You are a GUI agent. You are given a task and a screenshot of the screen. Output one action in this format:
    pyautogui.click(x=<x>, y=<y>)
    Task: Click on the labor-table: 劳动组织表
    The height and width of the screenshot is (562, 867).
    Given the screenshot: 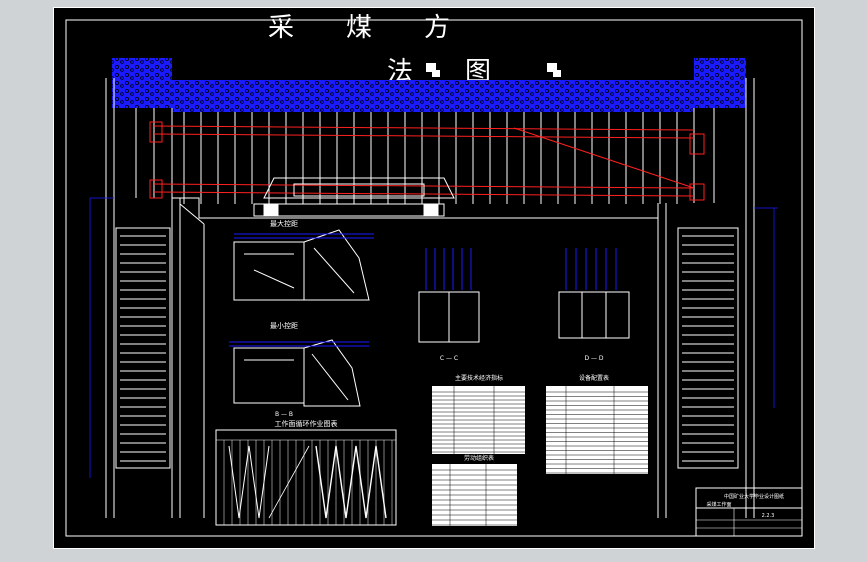 What is the action you would take?
    pyautogui.click(x=474, y=490)
    